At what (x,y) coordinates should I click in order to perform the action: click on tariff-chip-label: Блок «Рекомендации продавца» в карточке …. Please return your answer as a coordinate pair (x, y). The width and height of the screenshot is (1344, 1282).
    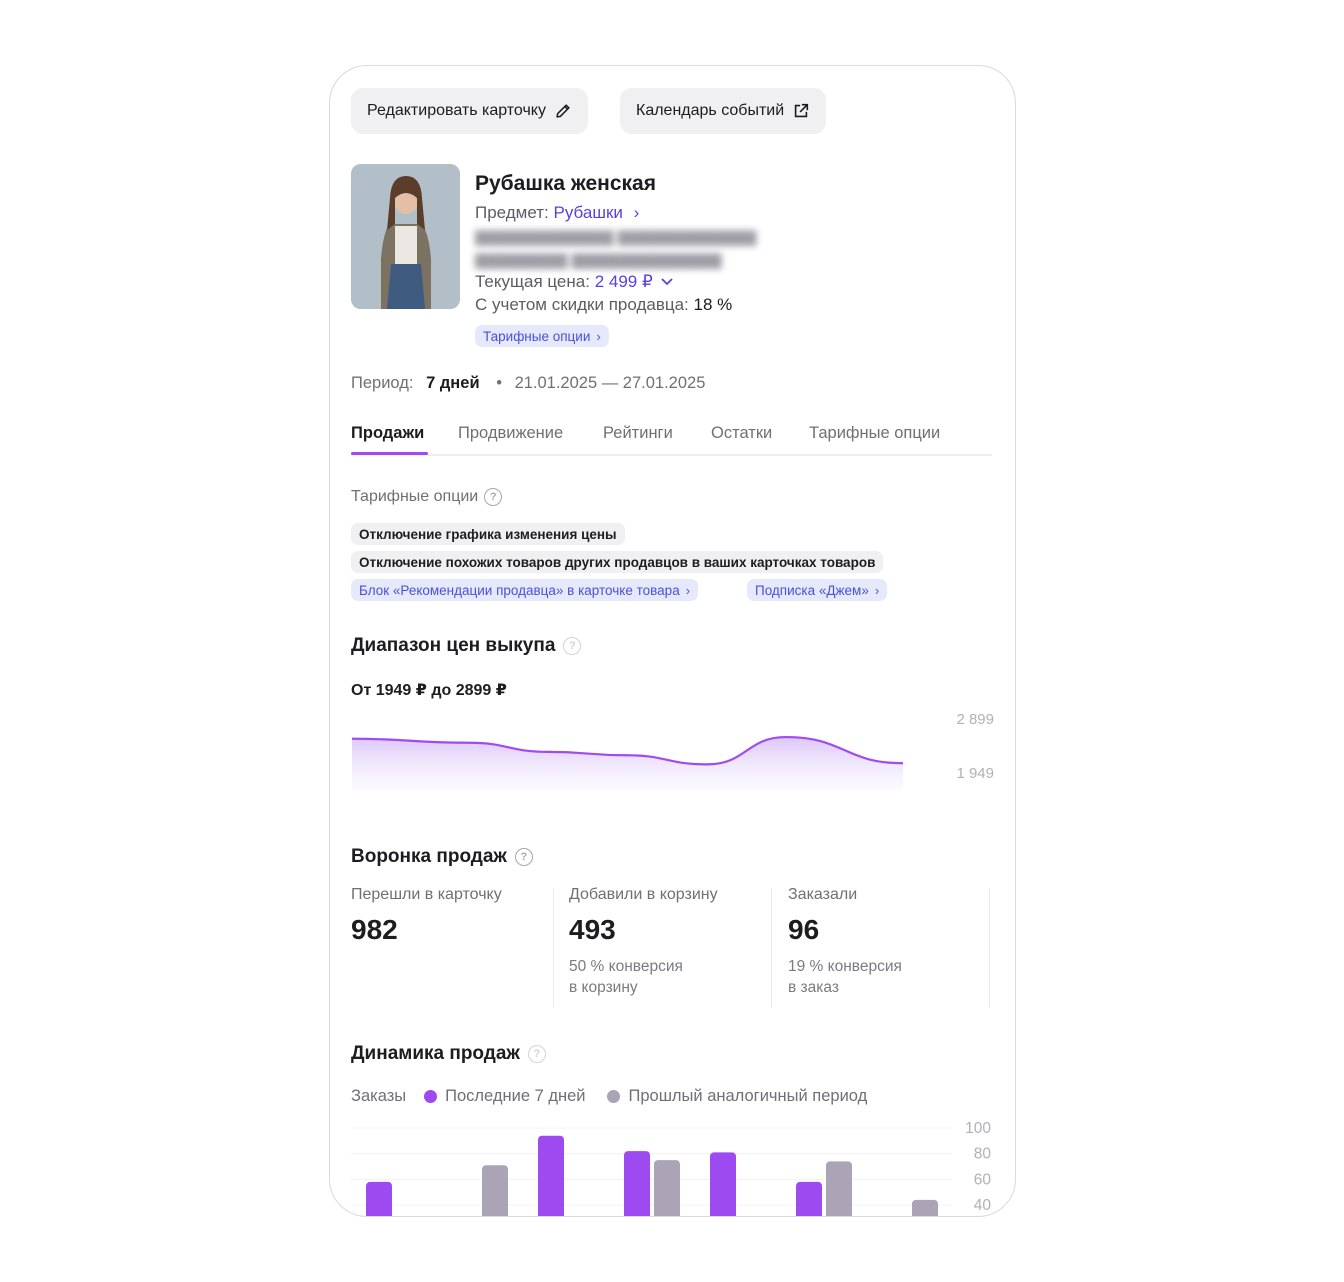
    Looking at the image, I should click on (519, 590).